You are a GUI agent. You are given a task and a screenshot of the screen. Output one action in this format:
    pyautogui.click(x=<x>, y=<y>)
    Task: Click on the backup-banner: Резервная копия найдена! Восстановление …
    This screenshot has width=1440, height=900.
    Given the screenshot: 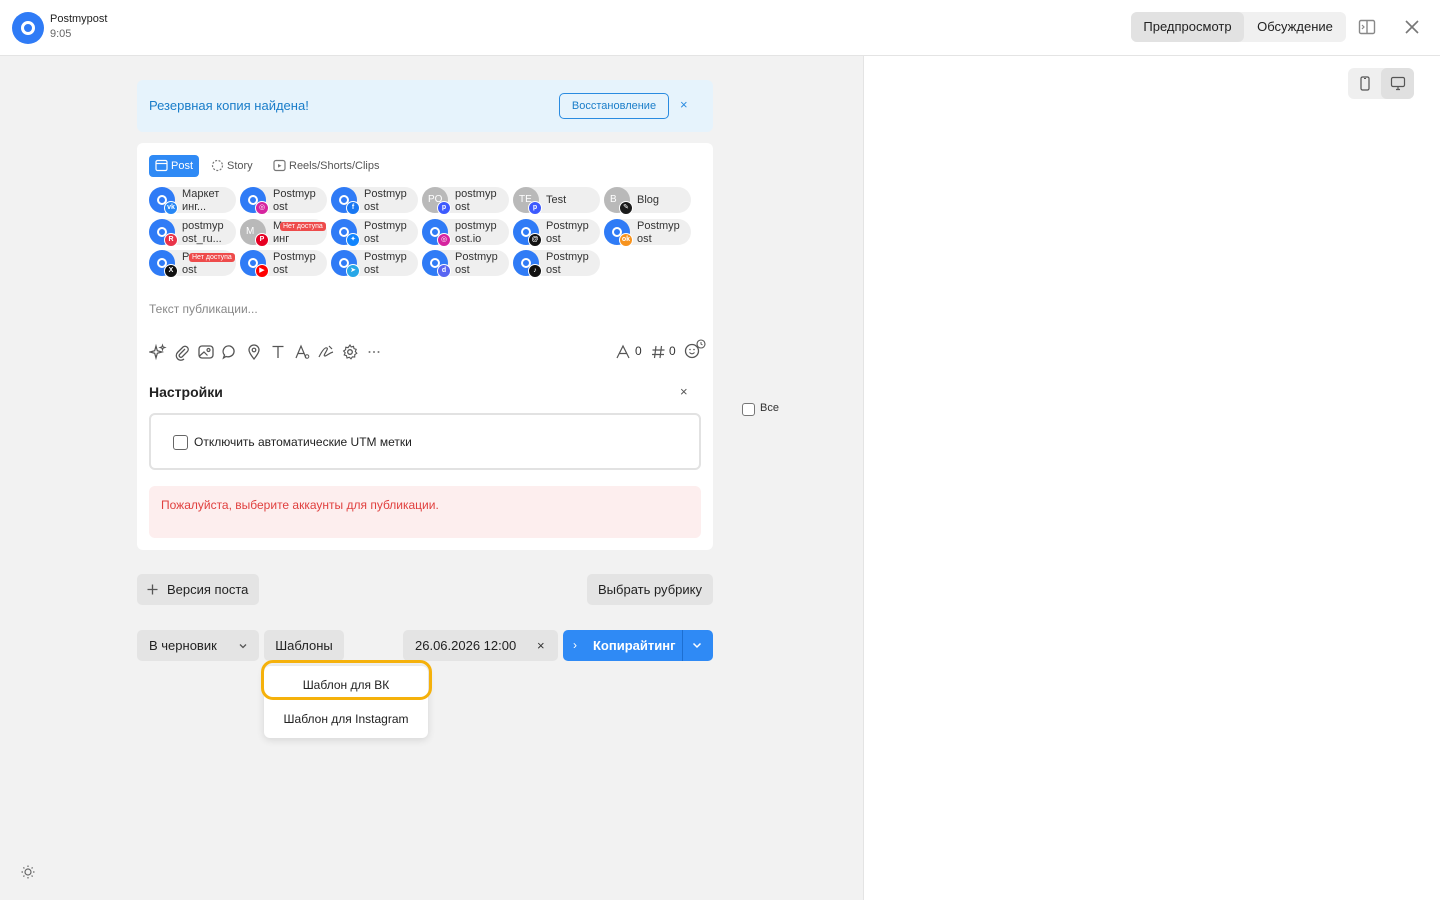 What is the action you would take?
    pyautogui.click(x=425, y=106)
    